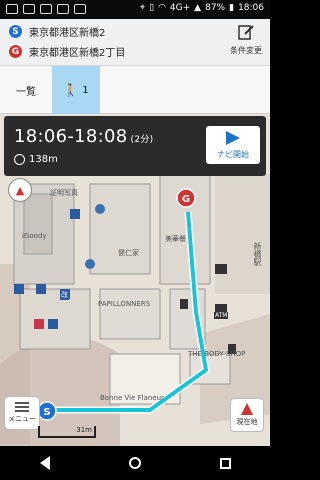 The width and height of the screenshot is (320, 480). I want to click on menu-label: メニュー, so click(22, 419).